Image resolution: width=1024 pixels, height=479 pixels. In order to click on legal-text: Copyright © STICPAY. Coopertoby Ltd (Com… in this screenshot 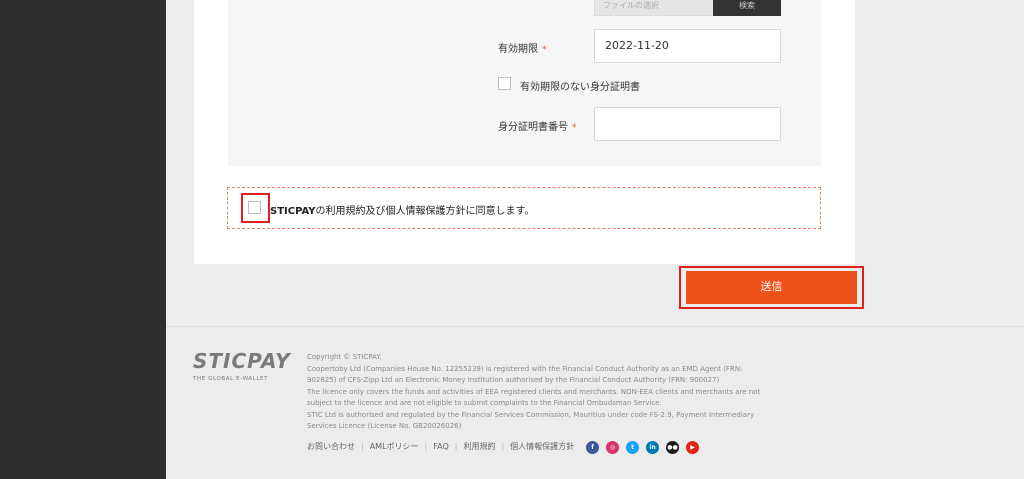, I will do `click(547, 392)`.